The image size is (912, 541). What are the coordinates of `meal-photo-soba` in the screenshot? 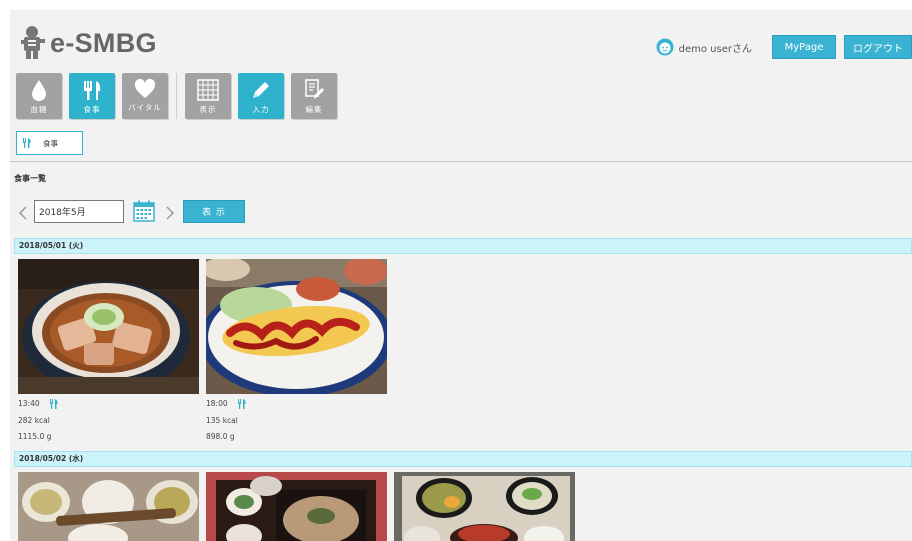 It's located at (296, 506).